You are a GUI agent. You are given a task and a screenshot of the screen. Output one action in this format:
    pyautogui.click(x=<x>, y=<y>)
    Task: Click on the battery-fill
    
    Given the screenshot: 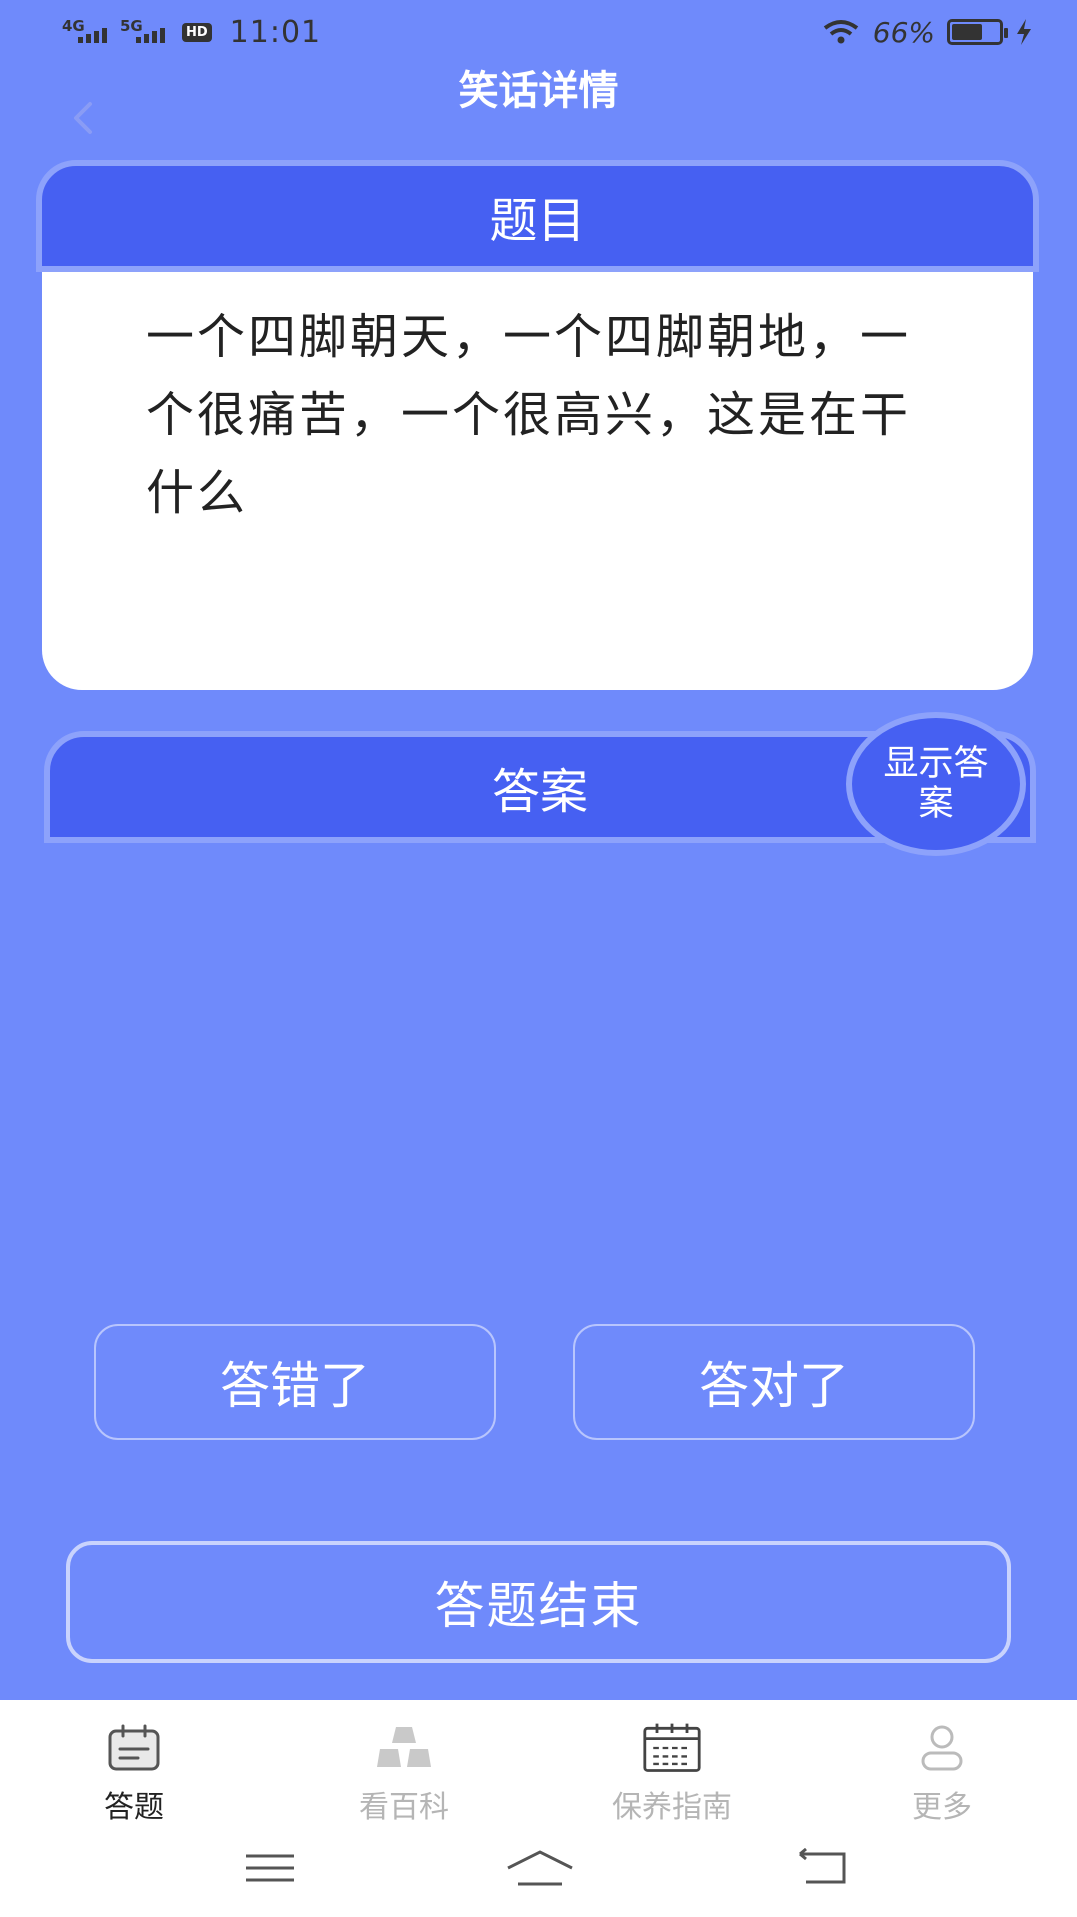 What is the action you would take?
    pyautogui.click(x=967, y=32)
    